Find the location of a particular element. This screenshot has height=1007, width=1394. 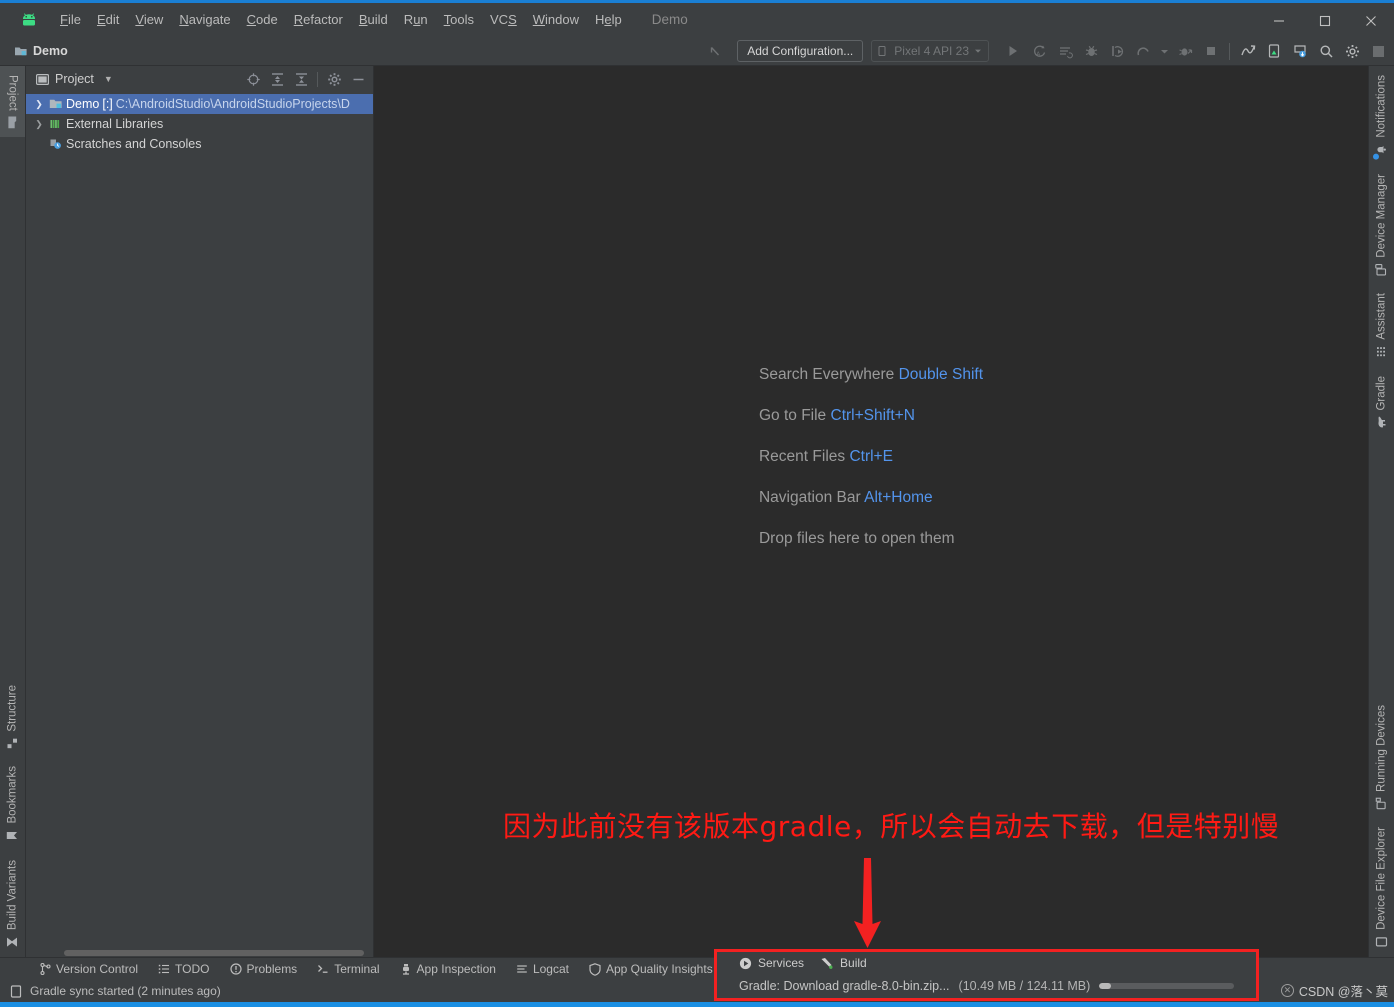

right-strip-bottom: Running Devices Device File Explorer is located at coordinates (1381, 826).